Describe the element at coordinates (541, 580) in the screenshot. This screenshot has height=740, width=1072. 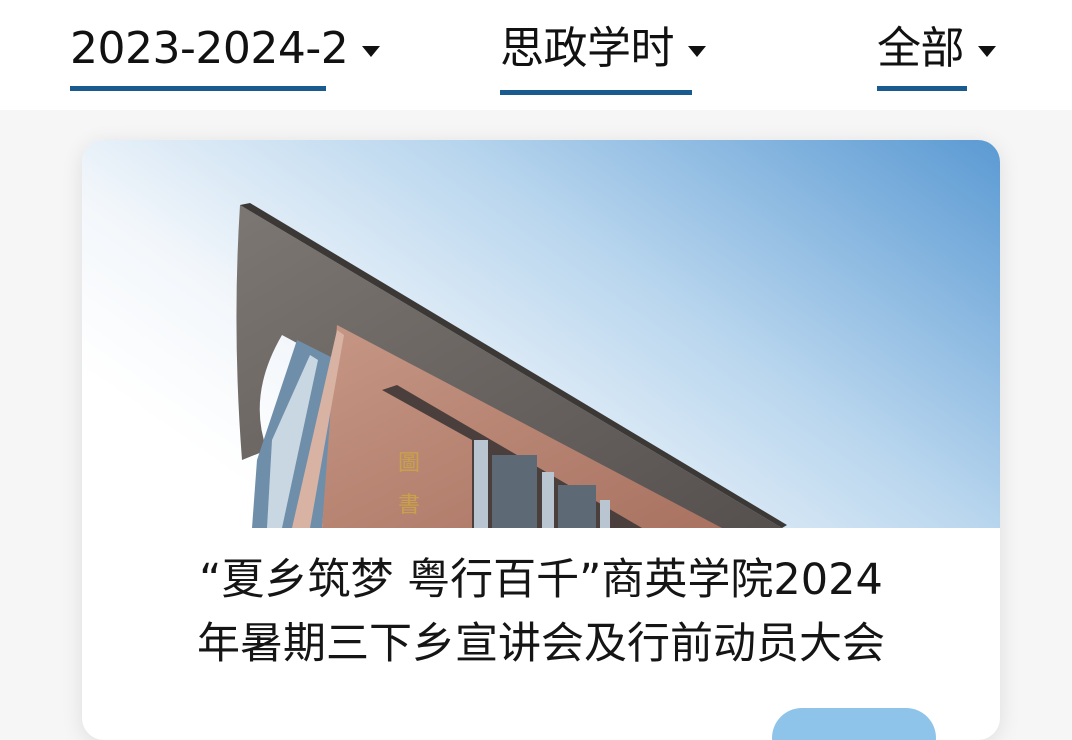
I see `event-title-line1: “夏乡筑梦 粤行百千”商英学院2024` at that location.